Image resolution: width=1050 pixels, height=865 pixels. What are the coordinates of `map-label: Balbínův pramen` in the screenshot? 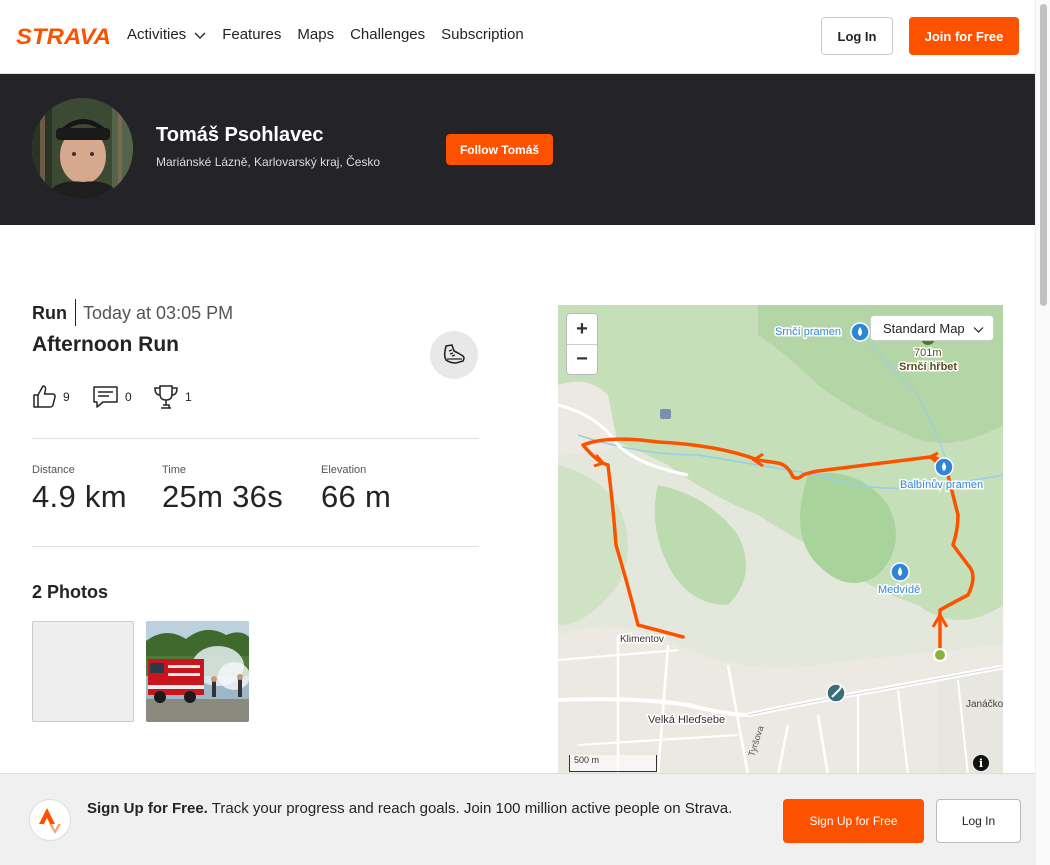 It's located at (941, 485).